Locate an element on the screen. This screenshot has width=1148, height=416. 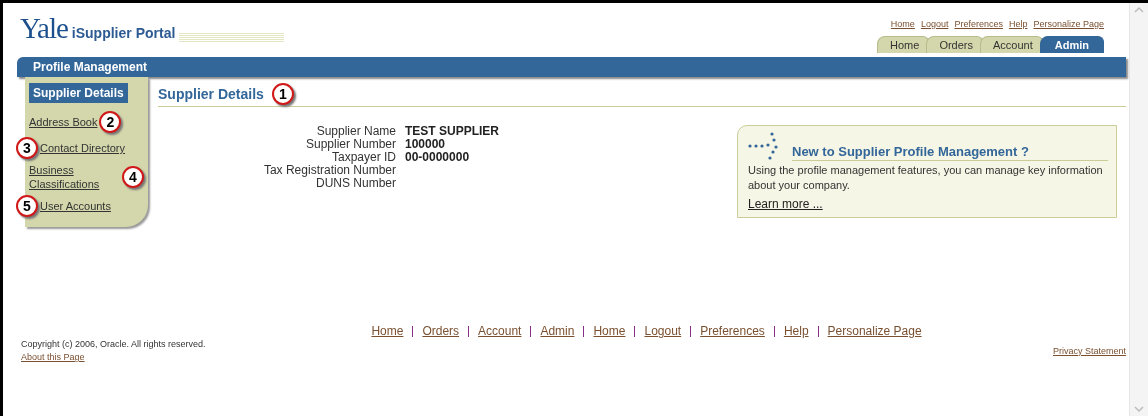
tip-title: New to Supplier Profile Management ? is located at coordinates (950, 152).